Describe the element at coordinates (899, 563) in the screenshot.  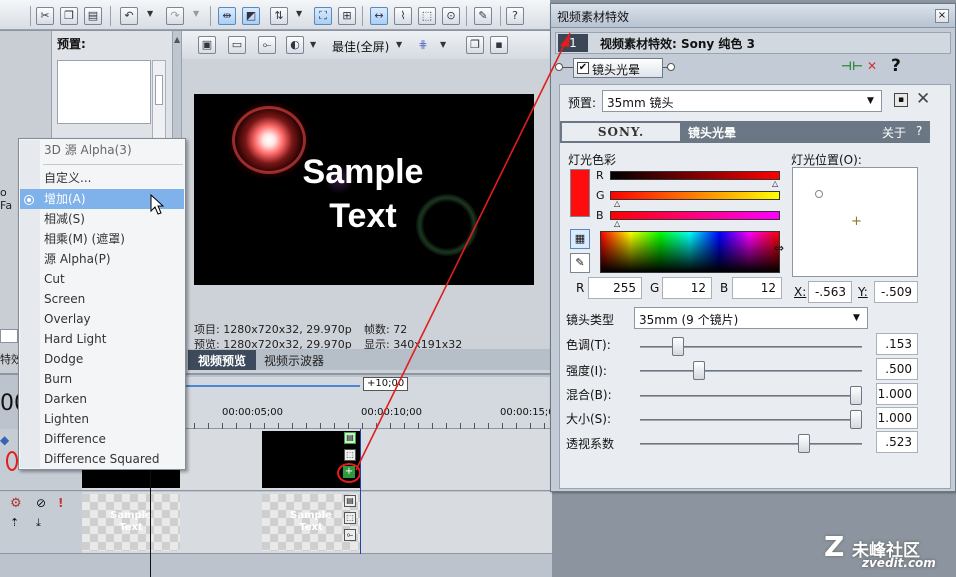
I see `watermark-line2: zvedit.com` at that location.